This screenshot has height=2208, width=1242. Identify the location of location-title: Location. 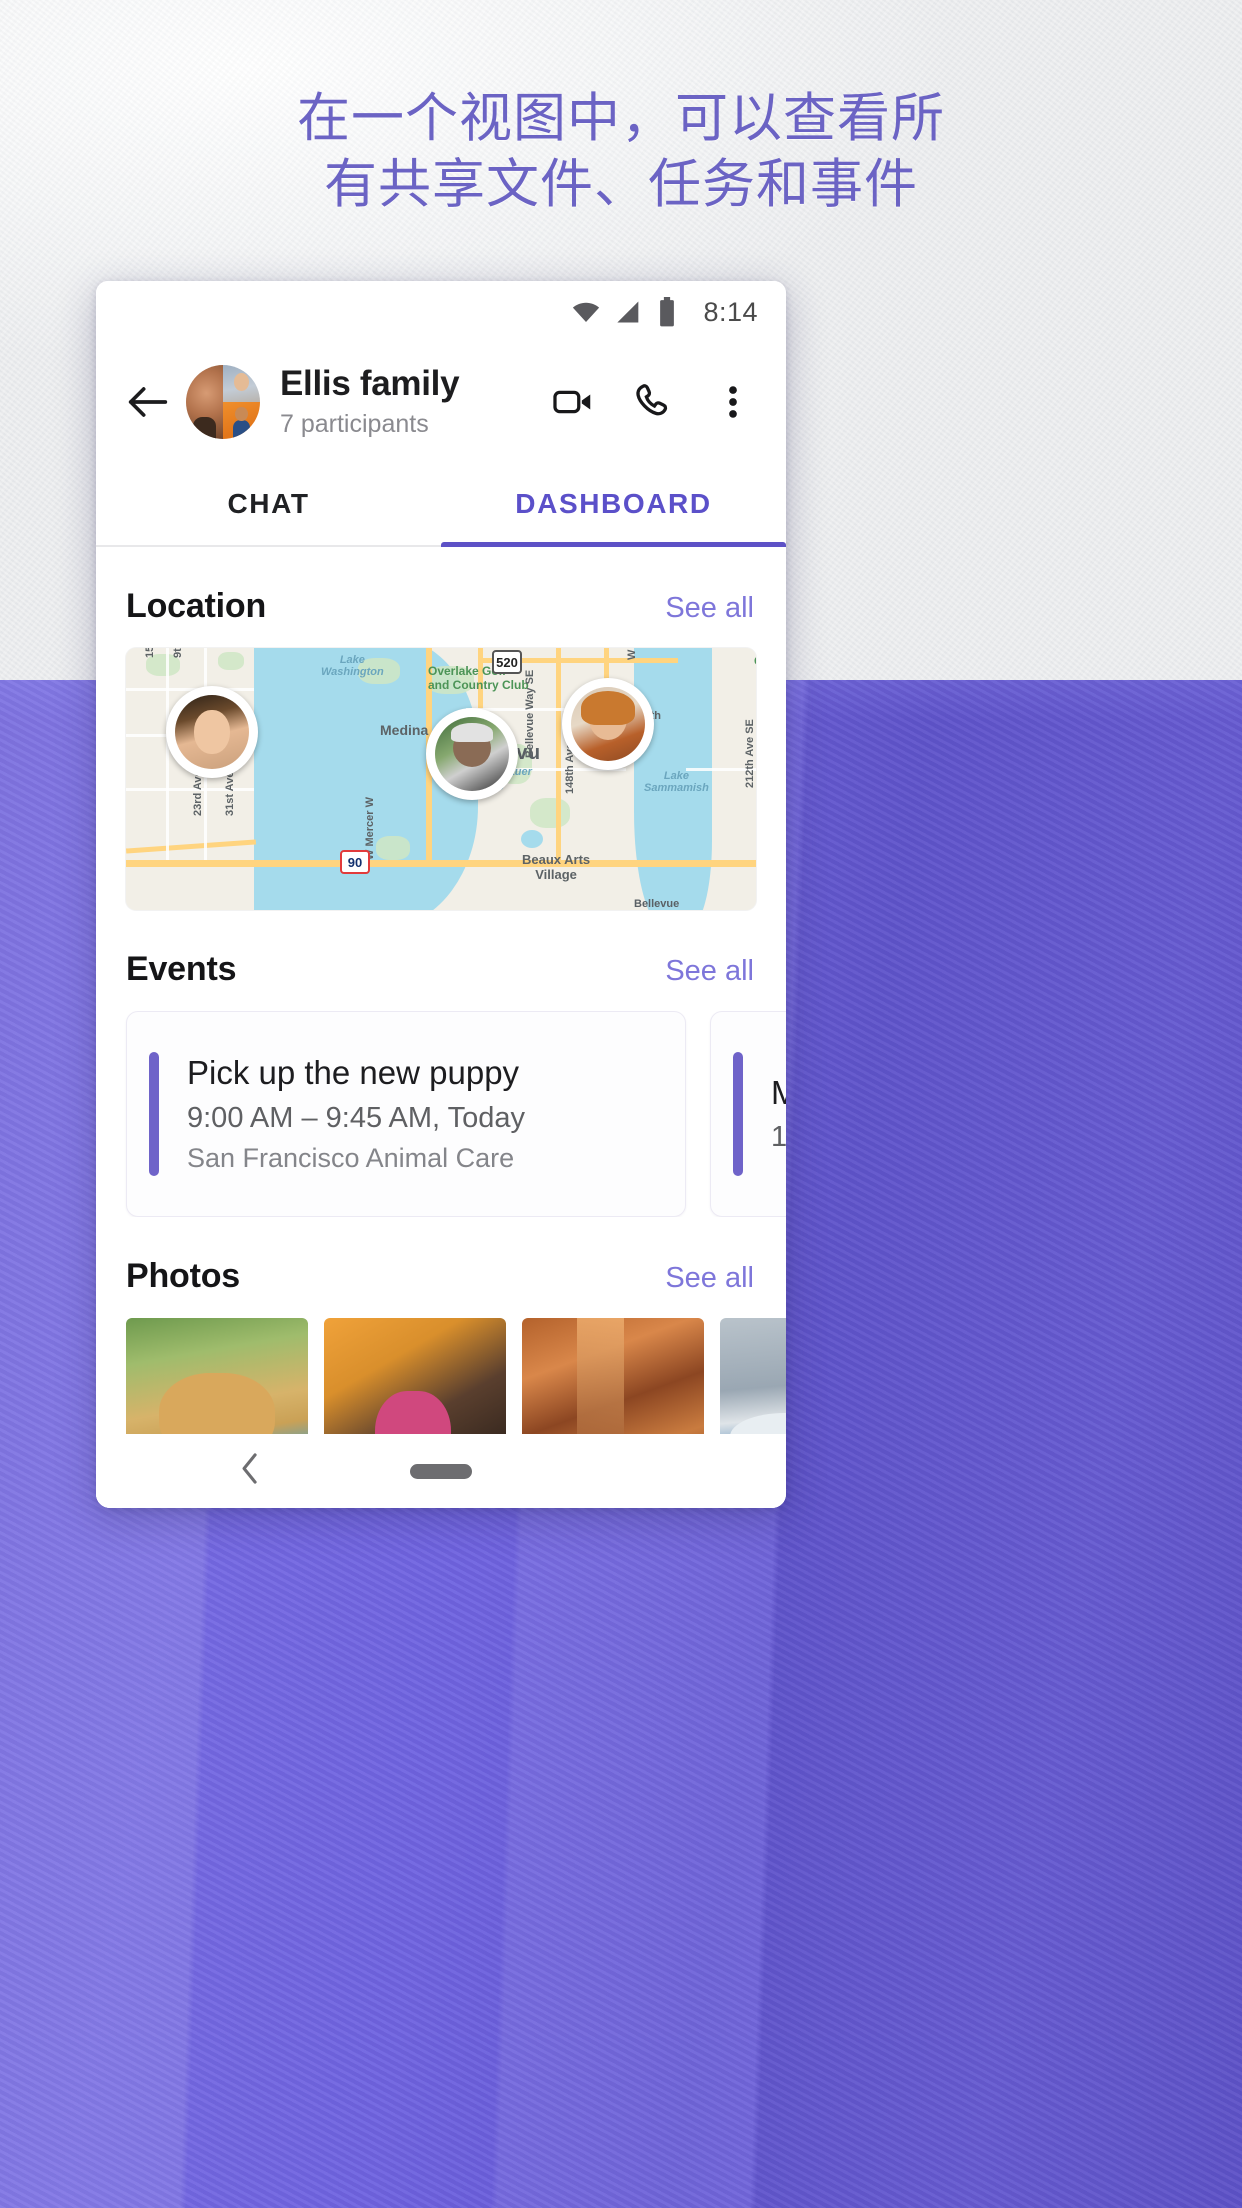
(196, 606).